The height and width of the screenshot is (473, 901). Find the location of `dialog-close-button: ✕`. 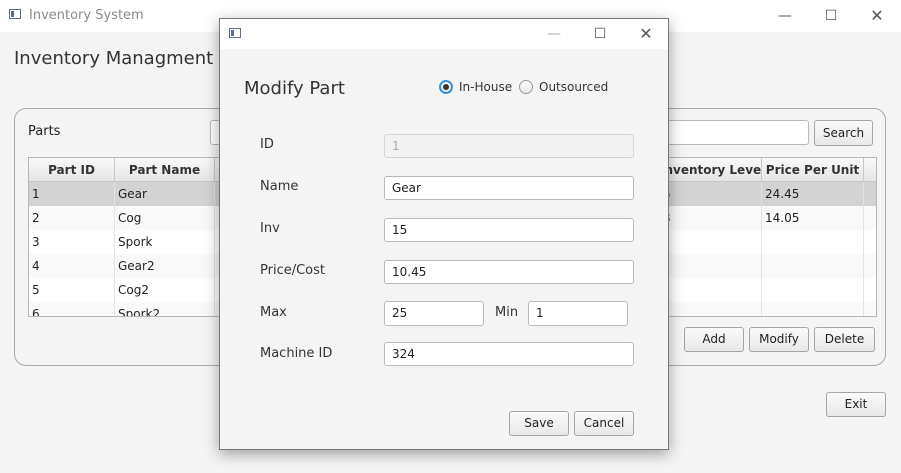

dialog-close-button: ✕ is located at coordinates (646, 34).